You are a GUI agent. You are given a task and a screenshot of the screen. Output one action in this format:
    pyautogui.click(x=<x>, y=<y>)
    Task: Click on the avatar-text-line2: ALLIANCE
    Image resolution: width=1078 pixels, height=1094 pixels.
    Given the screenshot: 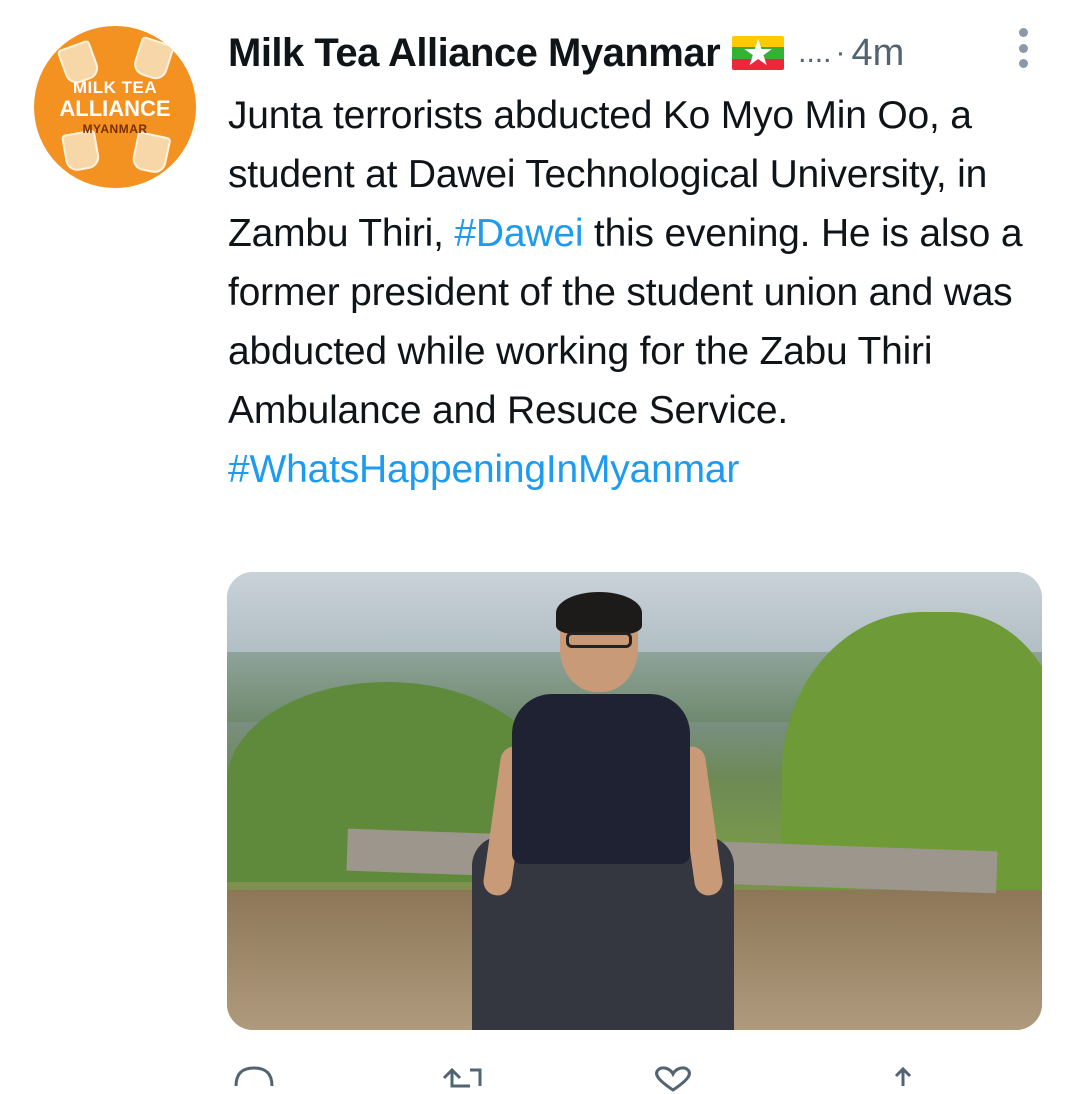 What is the action you would take?
    pyautogui.click(x=115, y=108)
    